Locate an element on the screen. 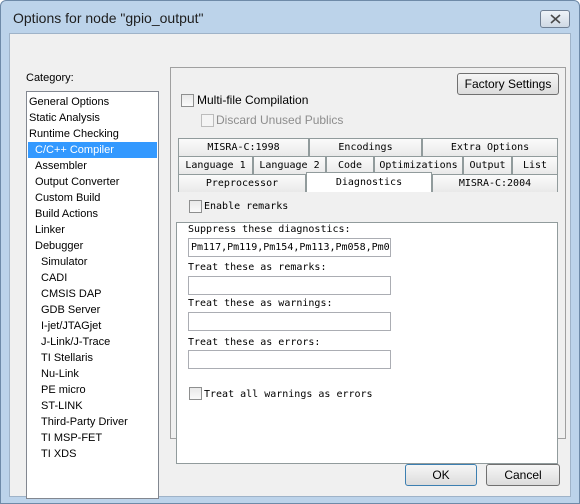 The width and height of the screenshot is (580, 504). category-item-nu-link: Nu-Link is located at coordinates (92, 374).